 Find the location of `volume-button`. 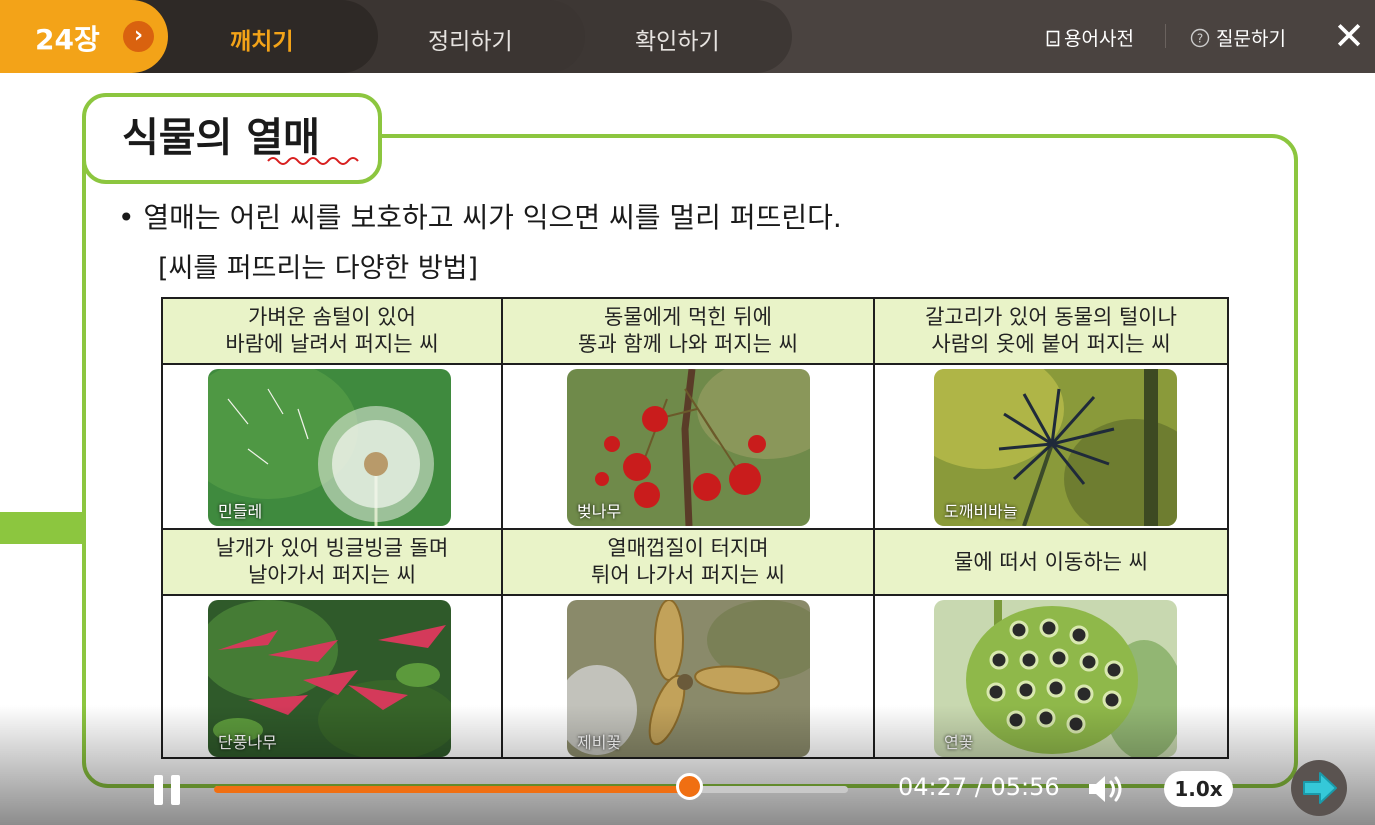

volume-button is located at coordinates (1106, 791).